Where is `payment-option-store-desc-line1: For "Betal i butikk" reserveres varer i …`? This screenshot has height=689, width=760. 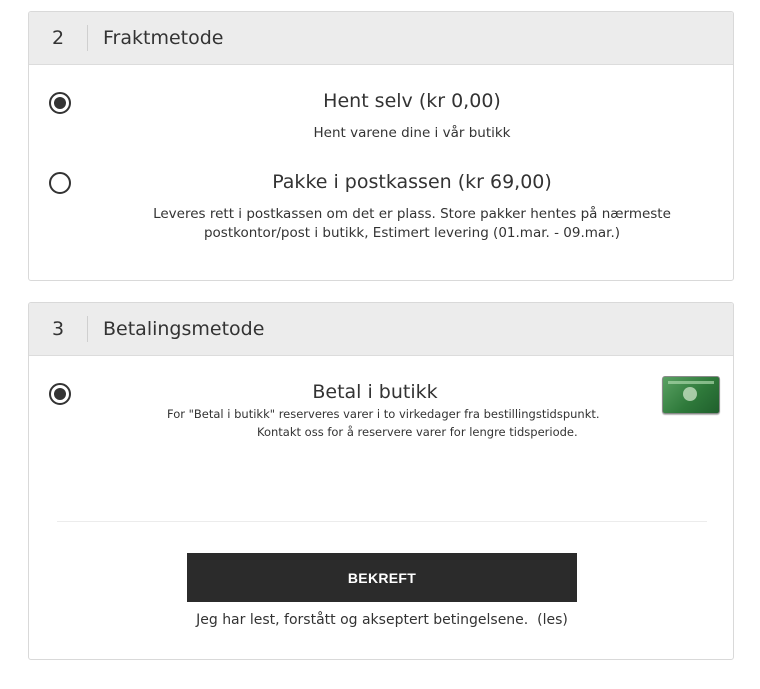
payment-option-store-desc-line1: For "Betal i butikk" reserveres varer i … is located at coordinates (383, 414).